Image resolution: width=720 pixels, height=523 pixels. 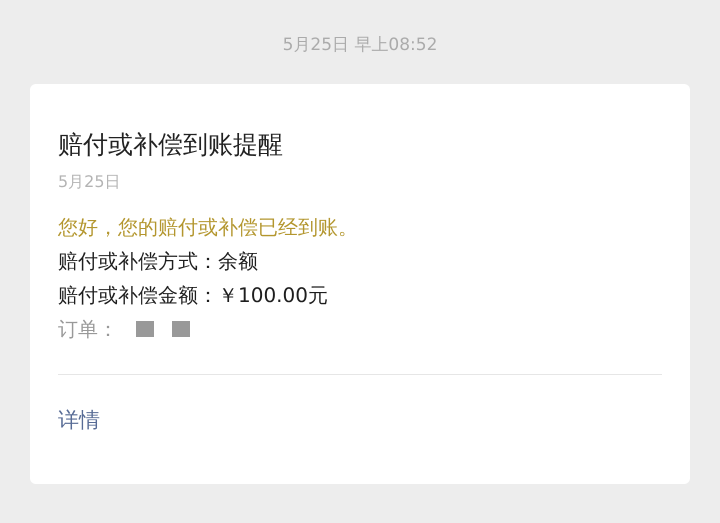 What do you see at coordinates (88, 329) in the screenshot?
I see `order-label: 订单：` at bounding box center [88, 329].